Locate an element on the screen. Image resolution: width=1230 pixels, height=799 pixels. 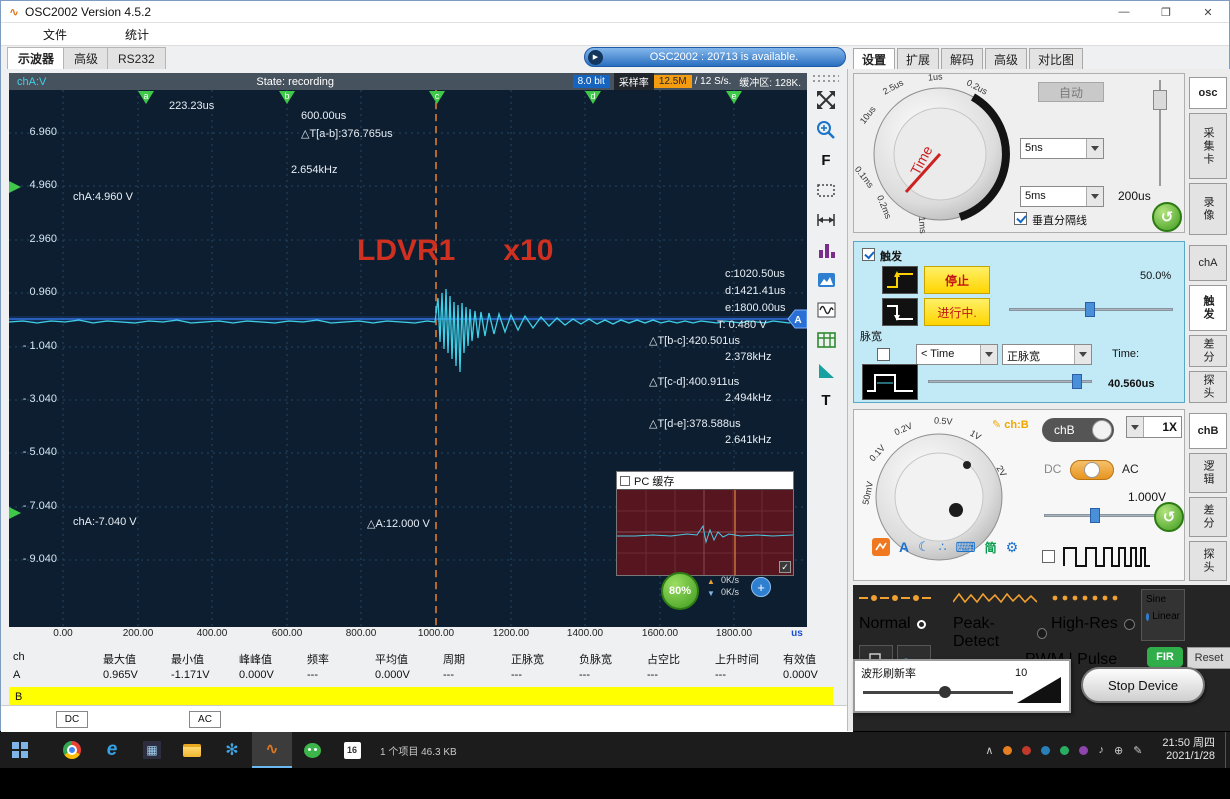
fir-button: FIR is located at coordinates (1165, 657).